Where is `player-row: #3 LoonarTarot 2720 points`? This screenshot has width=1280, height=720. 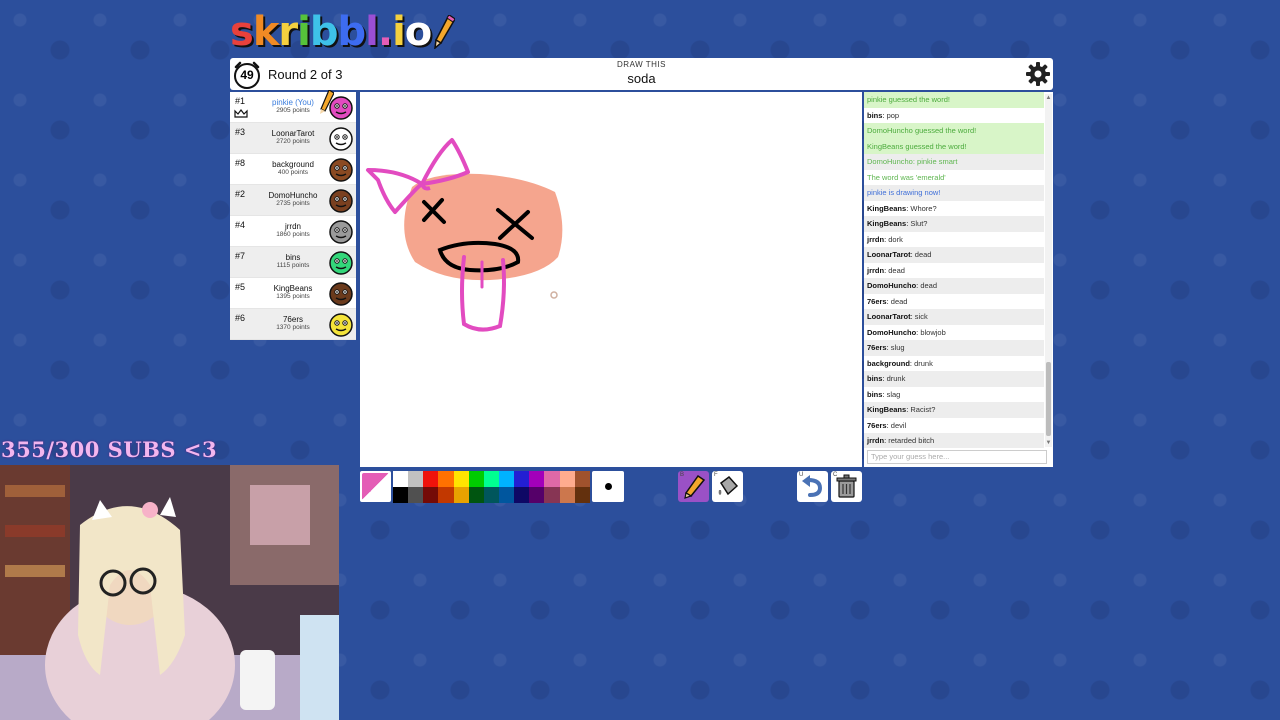
player-row: #3 LoonarTarot 2720 points is located at coordinates (293, 138).